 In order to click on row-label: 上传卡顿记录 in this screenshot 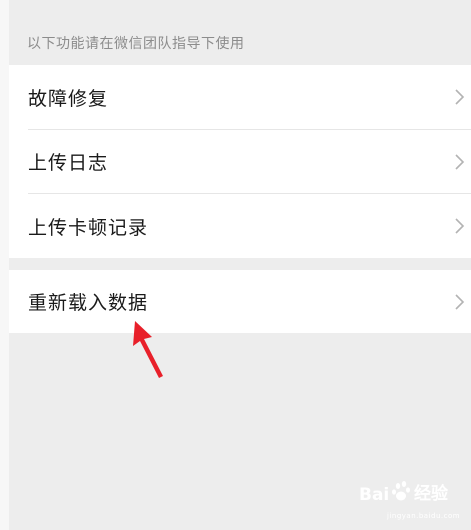, I will do `click(88, 227)`.